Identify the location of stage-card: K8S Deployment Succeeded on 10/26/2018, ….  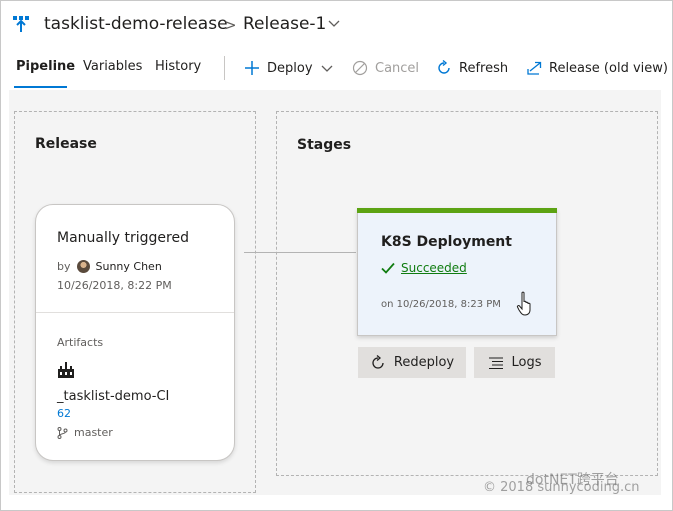
(457, 272).